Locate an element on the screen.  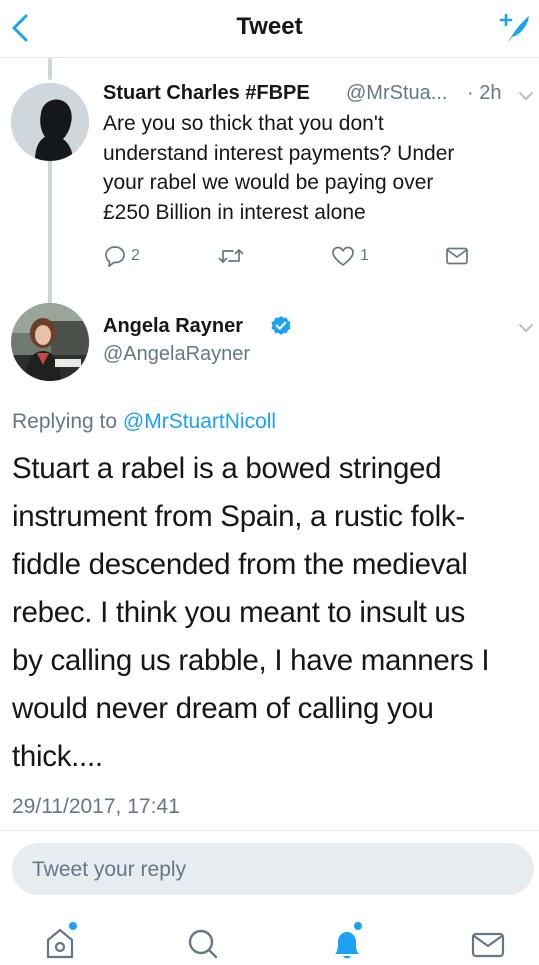
like-action: 1 is located at coordinates (349, 256).